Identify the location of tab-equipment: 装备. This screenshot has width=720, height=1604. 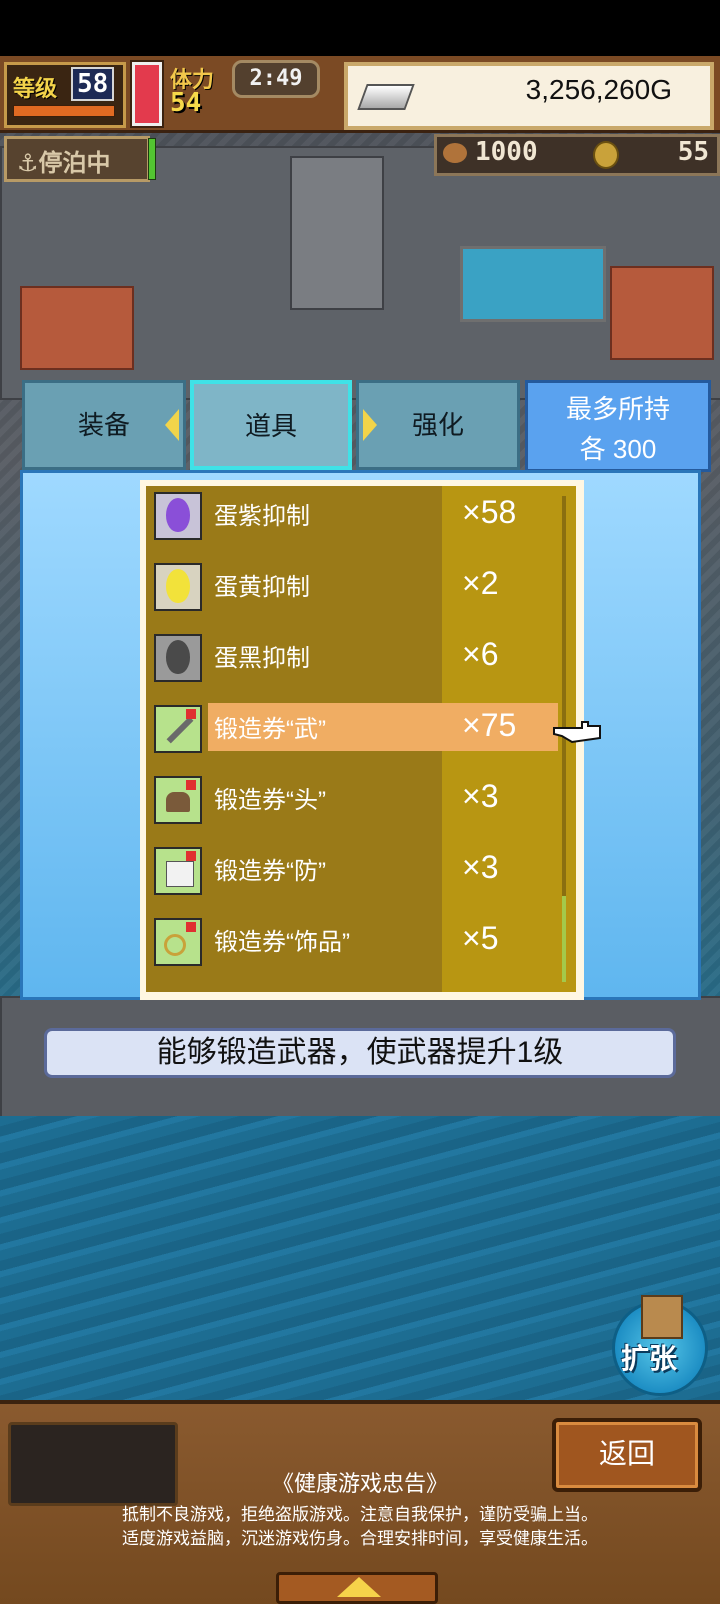
(104, 425).